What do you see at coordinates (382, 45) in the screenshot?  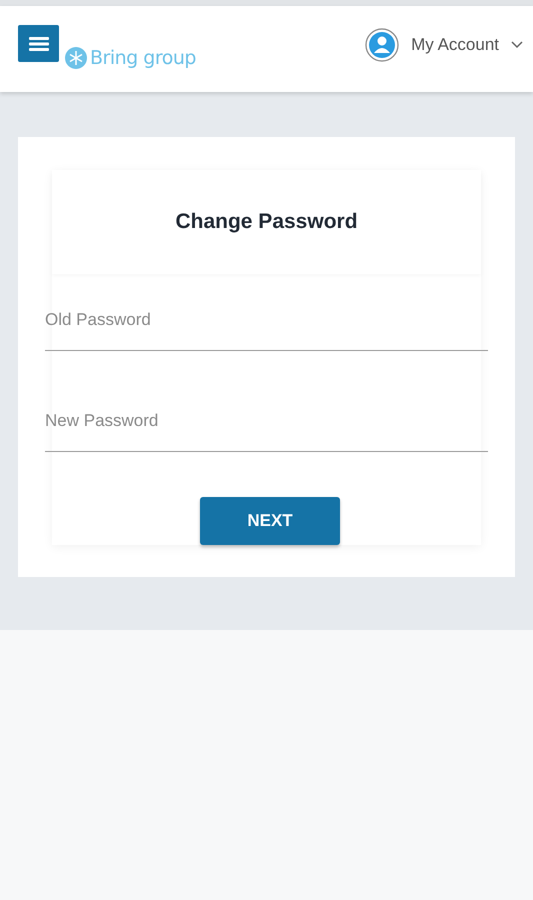 I see `user-avatar-icon` at bounding box center [382, 45].